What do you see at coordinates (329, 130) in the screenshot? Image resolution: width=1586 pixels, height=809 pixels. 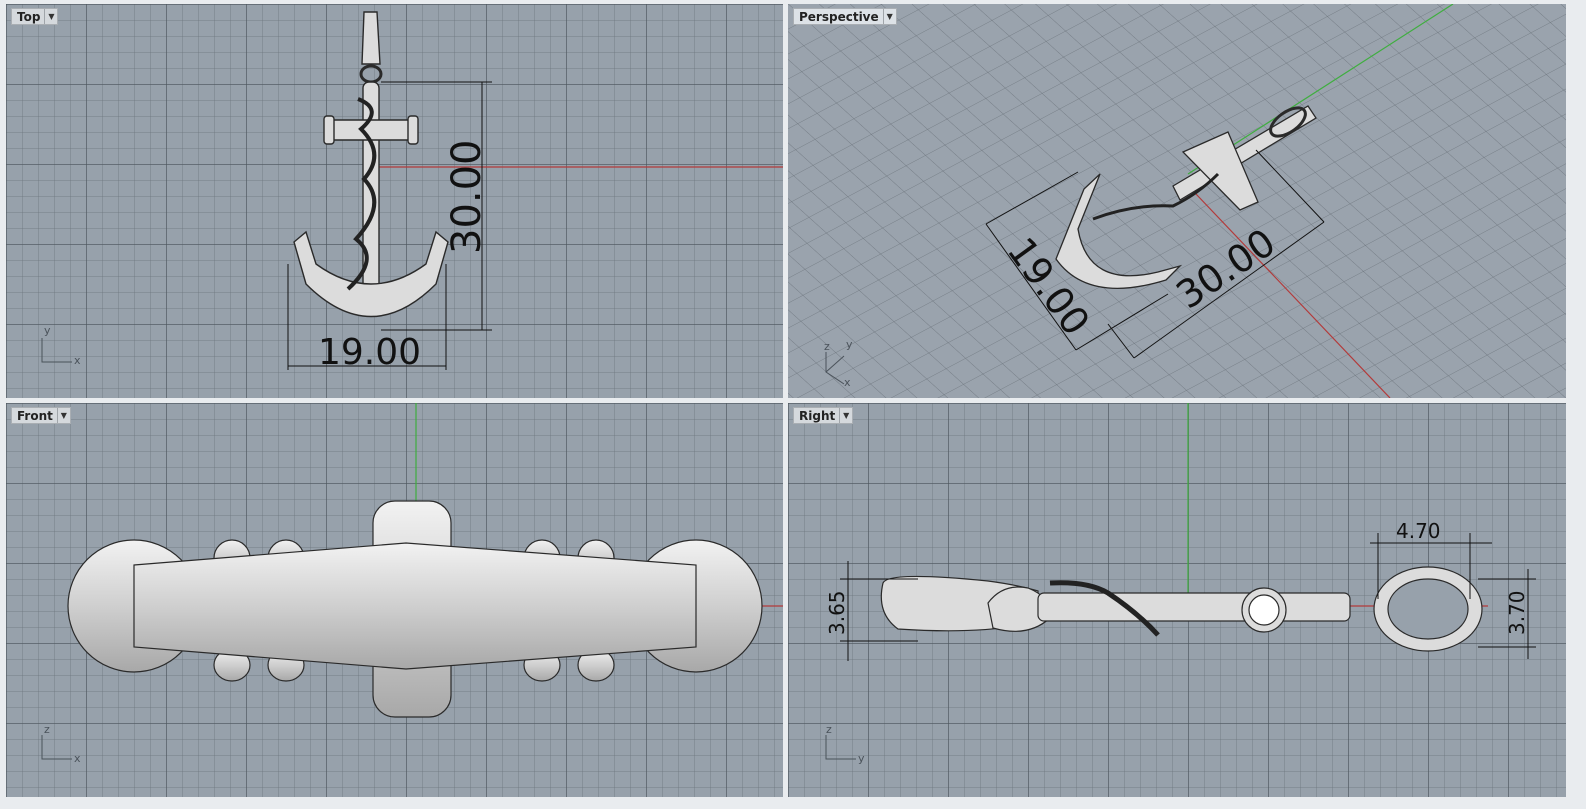 I see `stock-end-left` at bounding box center [329, 130].